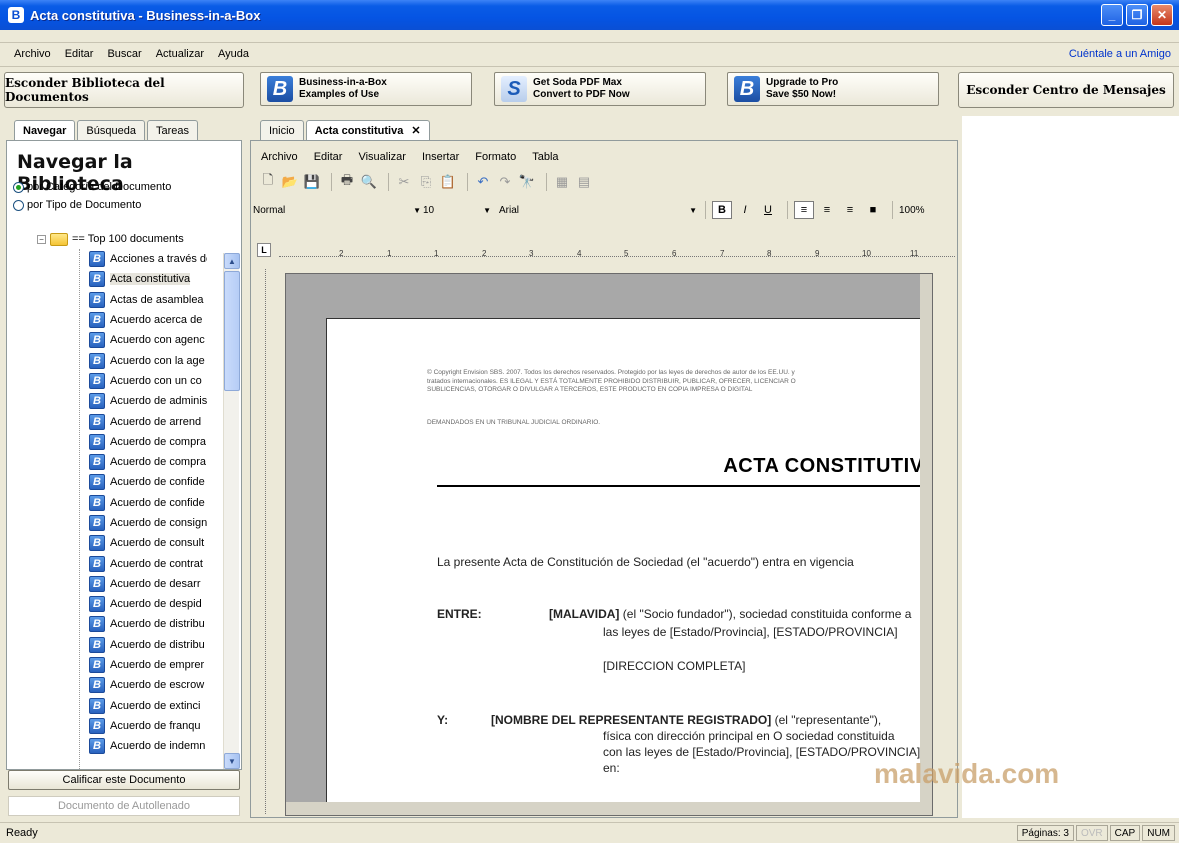  What do you see at coordinates (415, 130) in the screenshot?
I see `close-tab-icon: ✕` at bounding box center [415, 130].